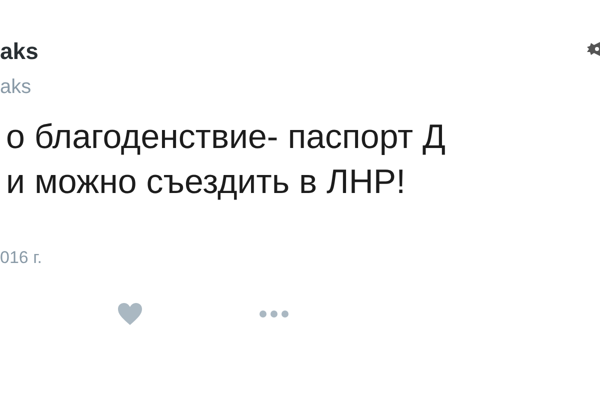 This screenshot has width=600, height=400. What do you see at coordinates (21, 258) in the screenshot?
I see `tweet-date: 016 г.` at bounding box center [21, 258].